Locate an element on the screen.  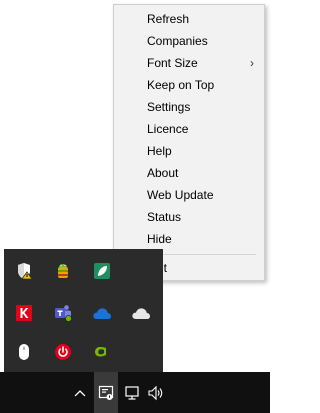
tray-overflow-panel is located at coordinates (83, 310).